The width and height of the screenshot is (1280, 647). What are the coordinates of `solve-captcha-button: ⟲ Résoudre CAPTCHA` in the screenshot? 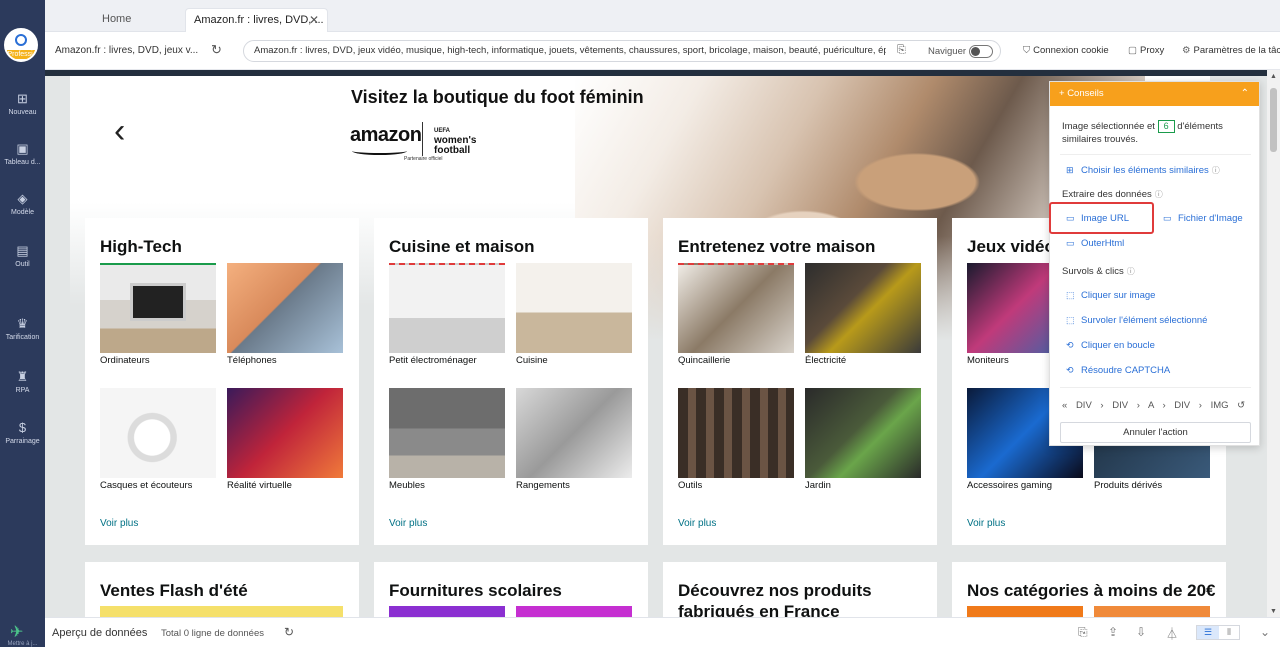 It's located at (1118, 370).